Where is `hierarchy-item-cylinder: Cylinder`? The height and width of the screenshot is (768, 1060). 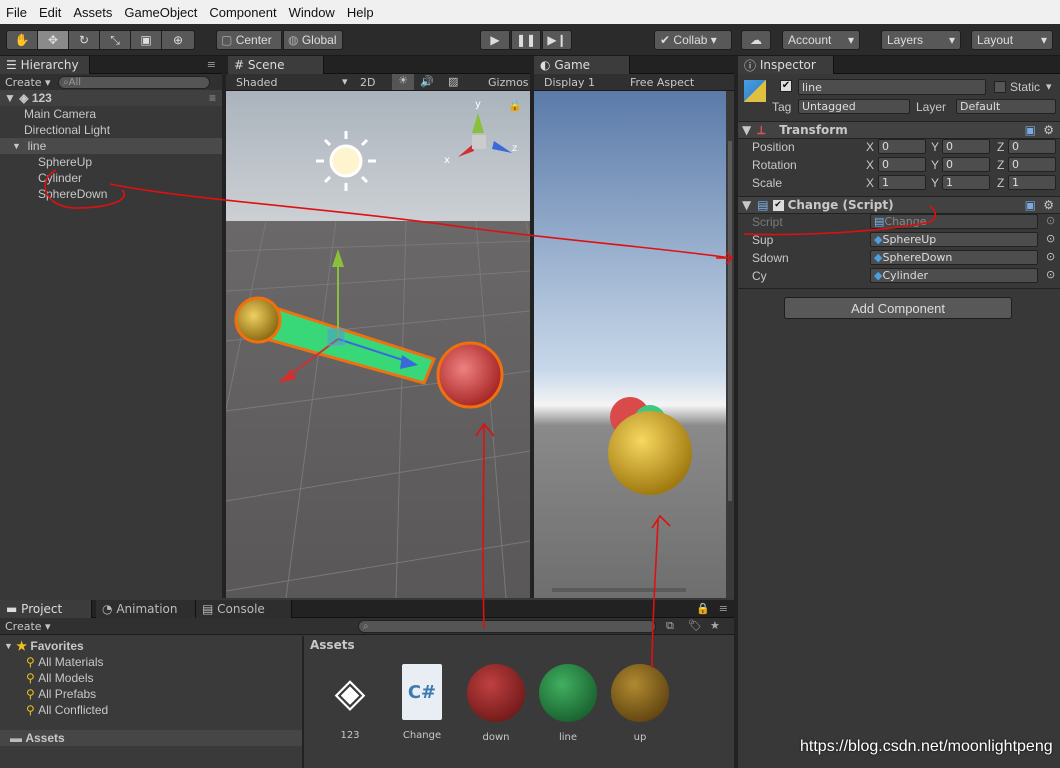 hierarchy-item-cylinder: Cylinder is located at coordinates (60, 178).